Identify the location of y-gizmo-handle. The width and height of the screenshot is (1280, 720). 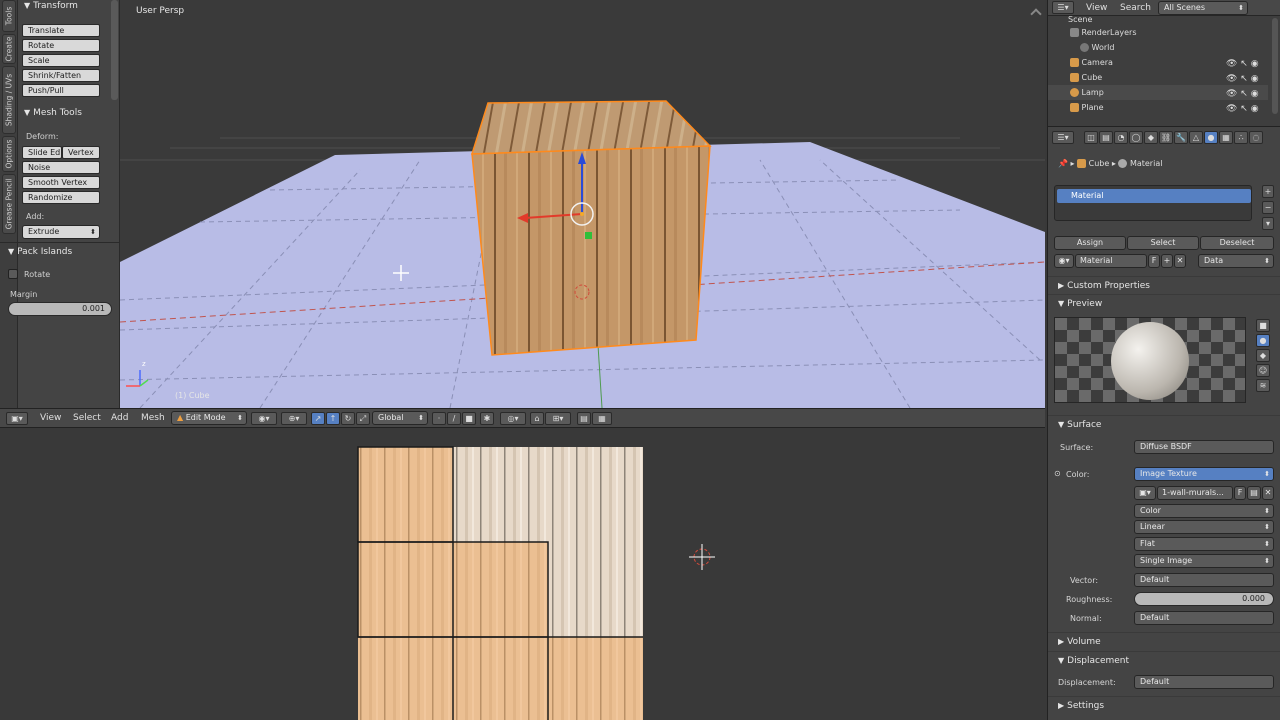
(588, 235).